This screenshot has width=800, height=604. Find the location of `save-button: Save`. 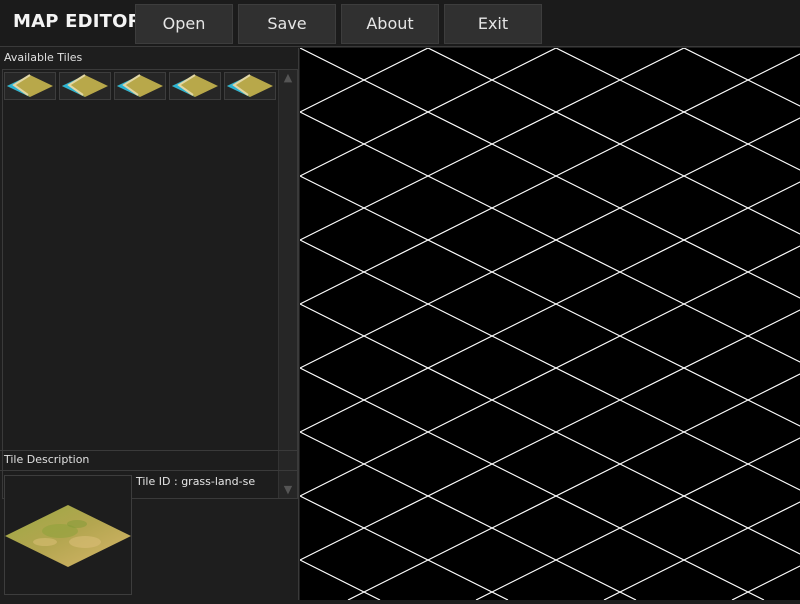

save-button: Save is located at coordinates (287, 24).